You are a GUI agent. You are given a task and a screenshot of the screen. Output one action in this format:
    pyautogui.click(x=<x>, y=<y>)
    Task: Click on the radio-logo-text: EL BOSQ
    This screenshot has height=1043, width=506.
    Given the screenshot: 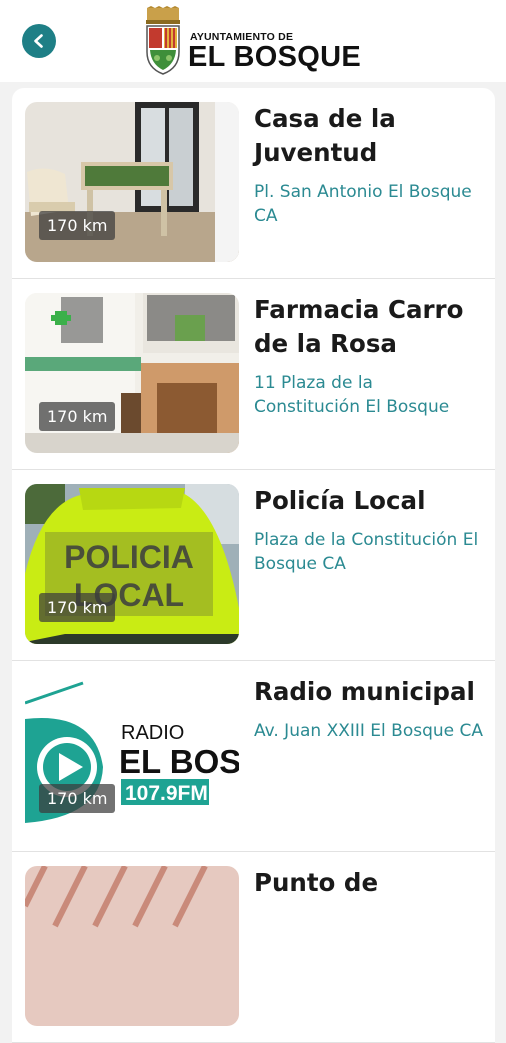 What is the action you would take?
    pyautogui.click(x=179, y=761)
    